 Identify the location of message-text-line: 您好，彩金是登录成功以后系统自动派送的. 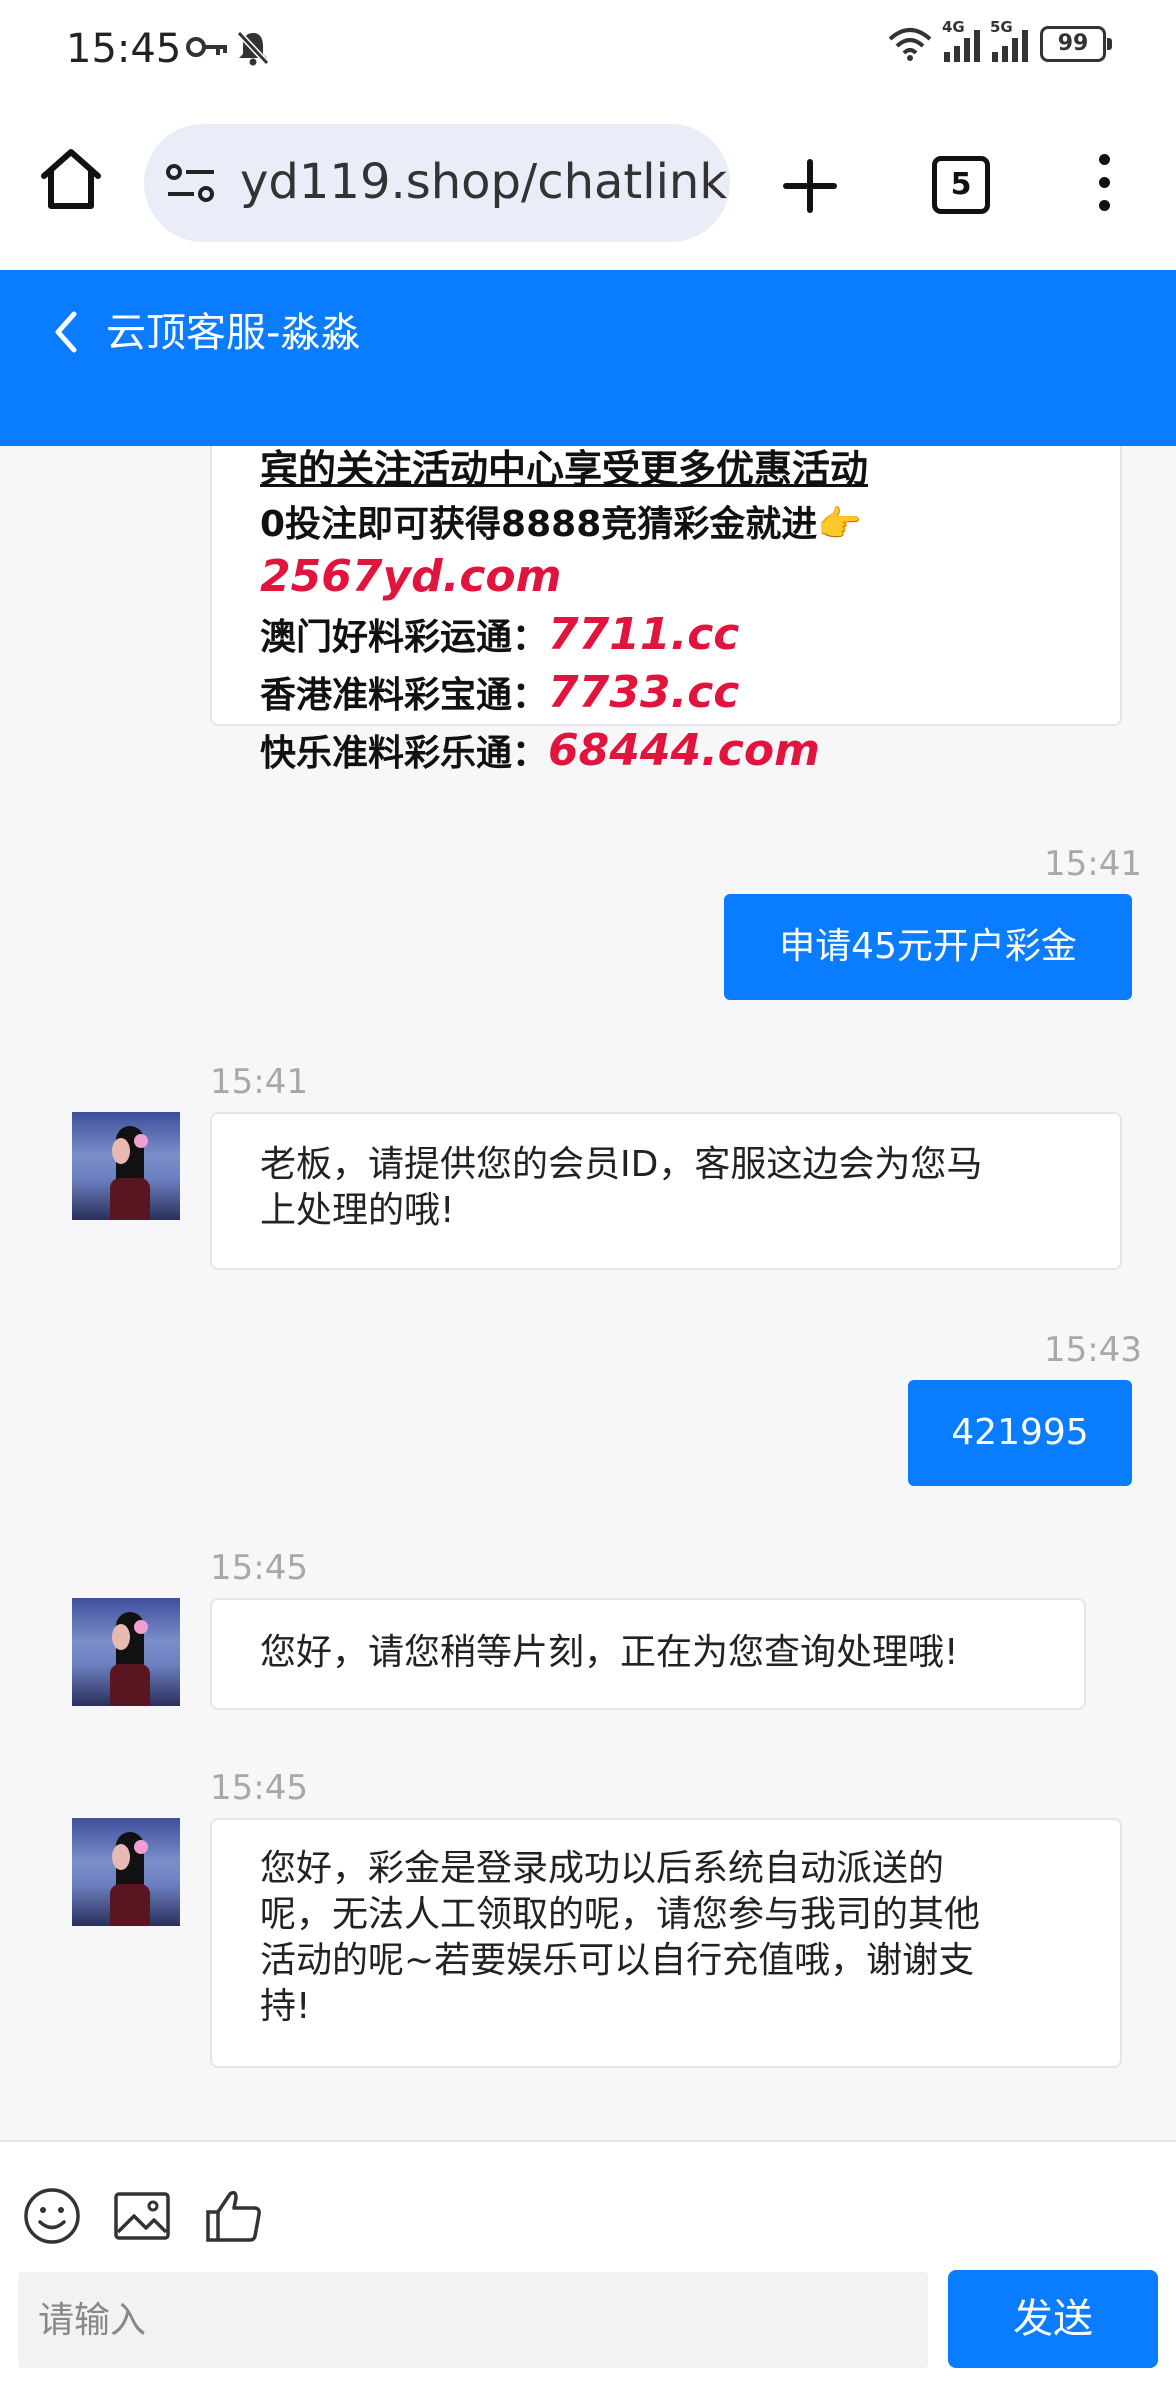
(602, 1868).